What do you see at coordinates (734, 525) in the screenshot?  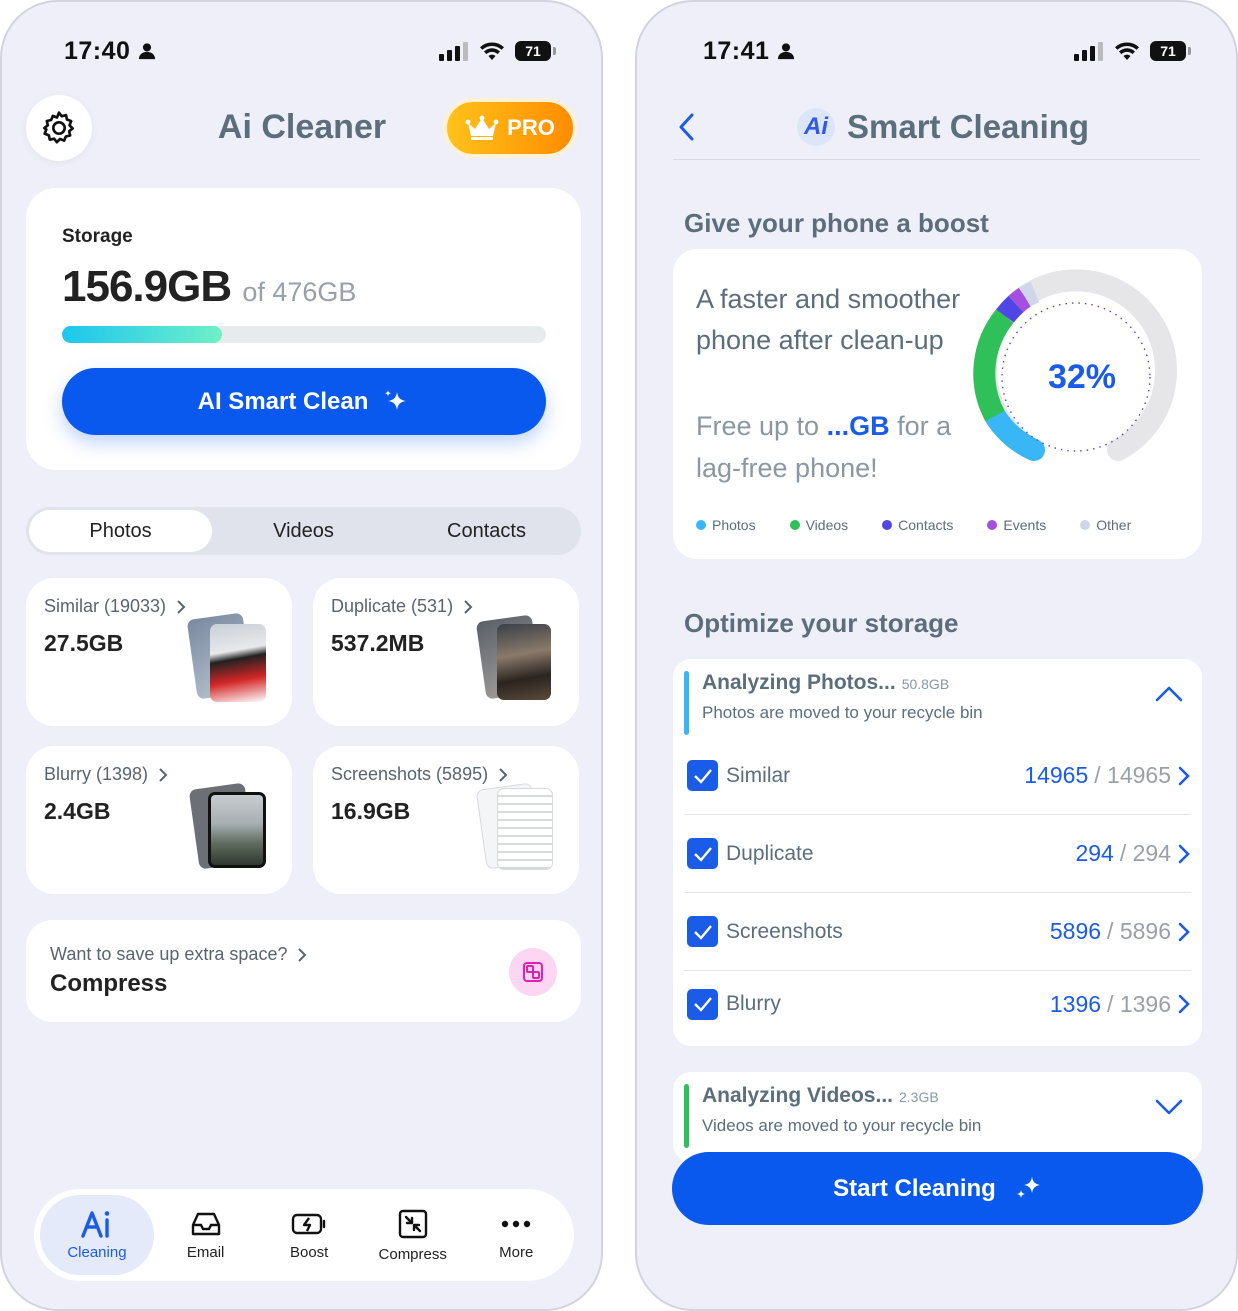 I see `legend-label: Photos` at bounding box center [734, 525].